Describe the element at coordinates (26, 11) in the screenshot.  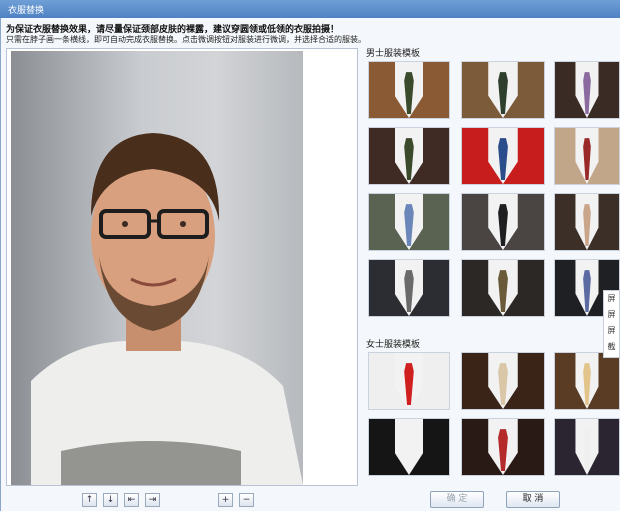
I see `window-title: 衣服替换` at that location.